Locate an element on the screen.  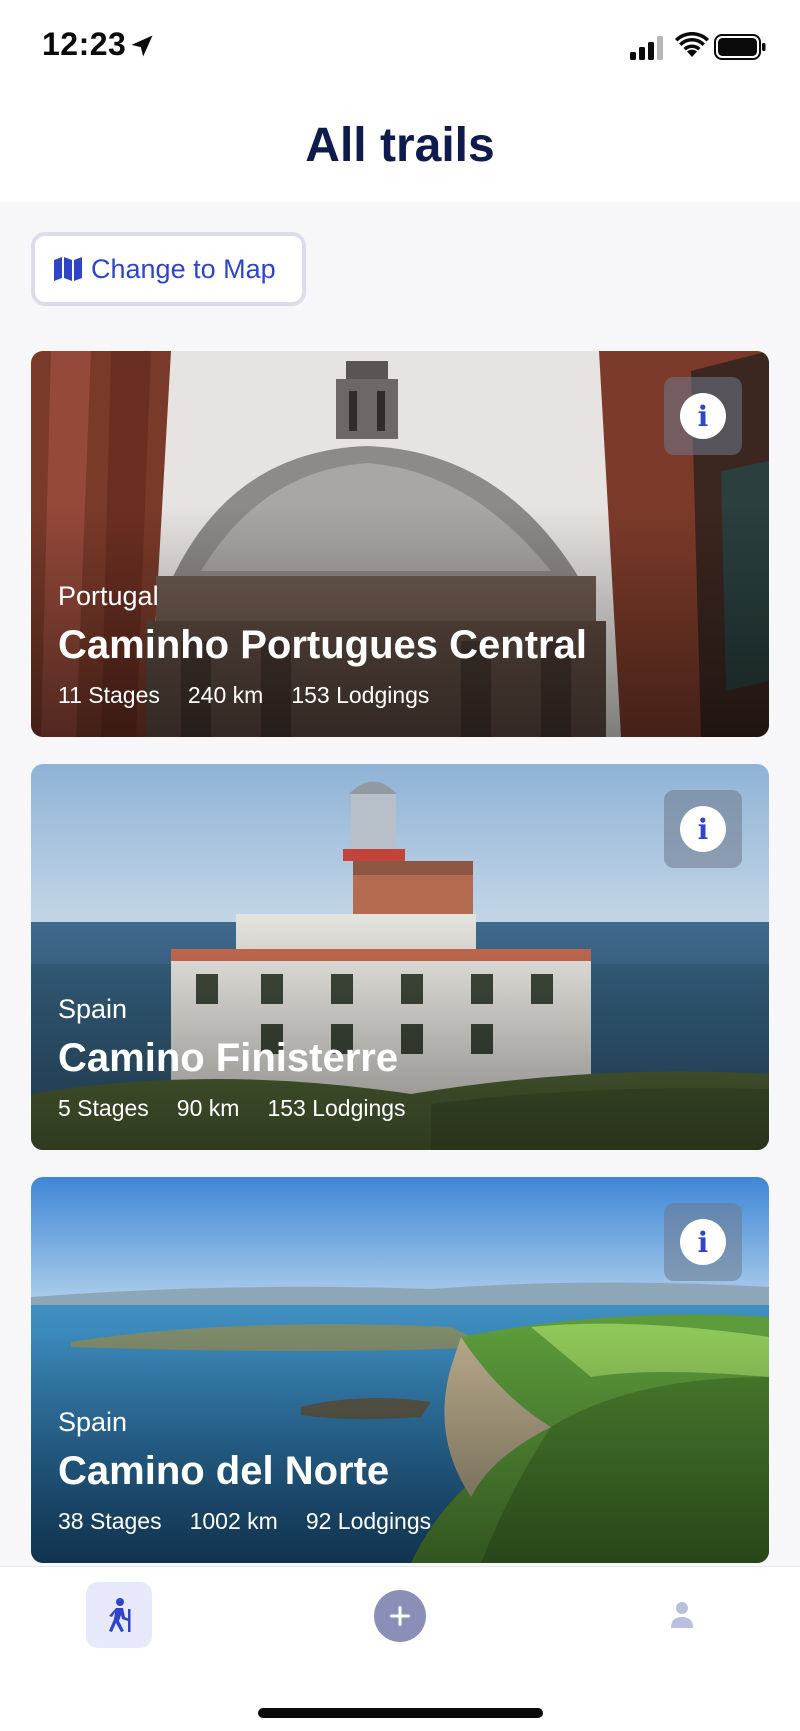
trail-distance: 240 km is located at coordinates (225, 695).